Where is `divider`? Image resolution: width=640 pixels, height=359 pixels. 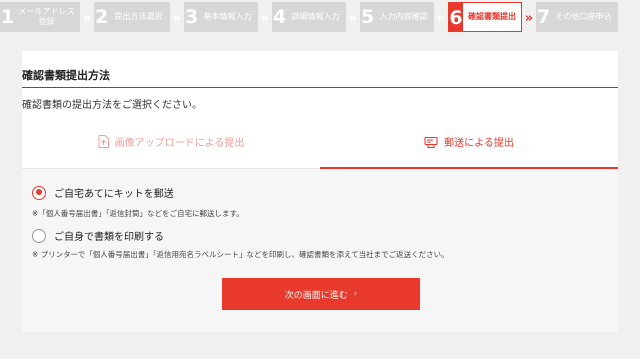
divider is located at coordinates (320, 87).